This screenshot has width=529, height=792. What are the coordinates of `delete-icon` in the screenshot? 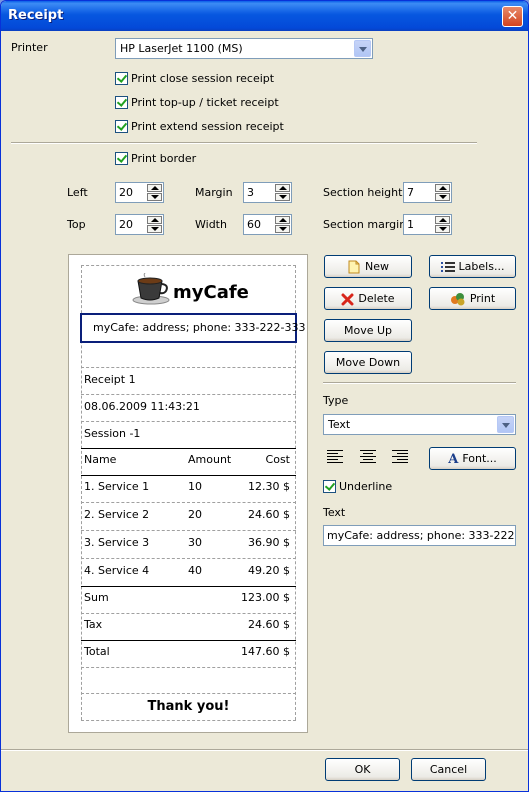 It's located at (347, 299).